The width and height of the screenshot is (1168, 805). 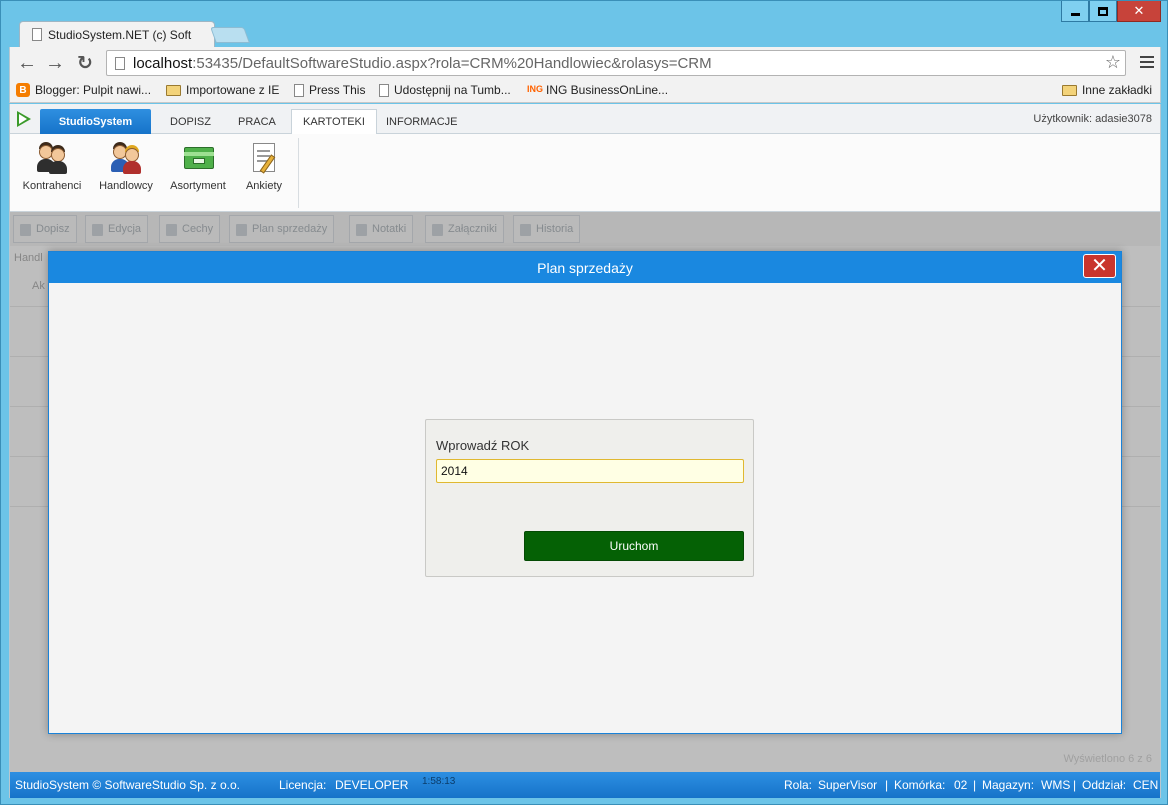 What do you see at coordinates (52, 158) in the screenshot?
I see `contractors-icon` at bounding box center [52, 158].